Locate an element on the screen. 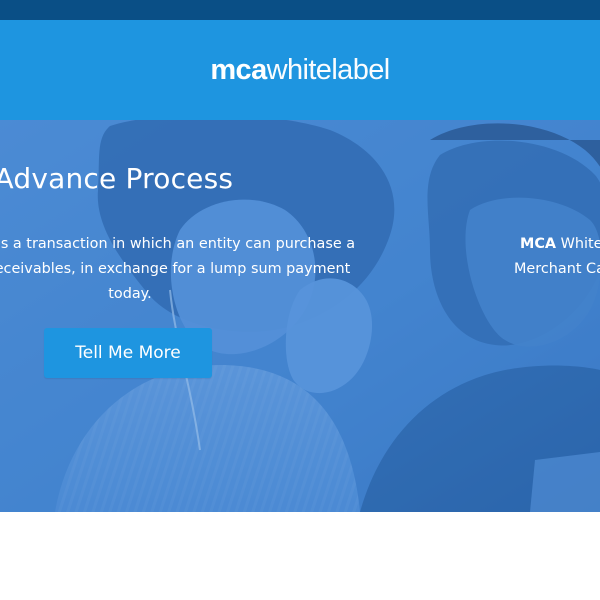  top-strip is located at coordinates (300, 10).